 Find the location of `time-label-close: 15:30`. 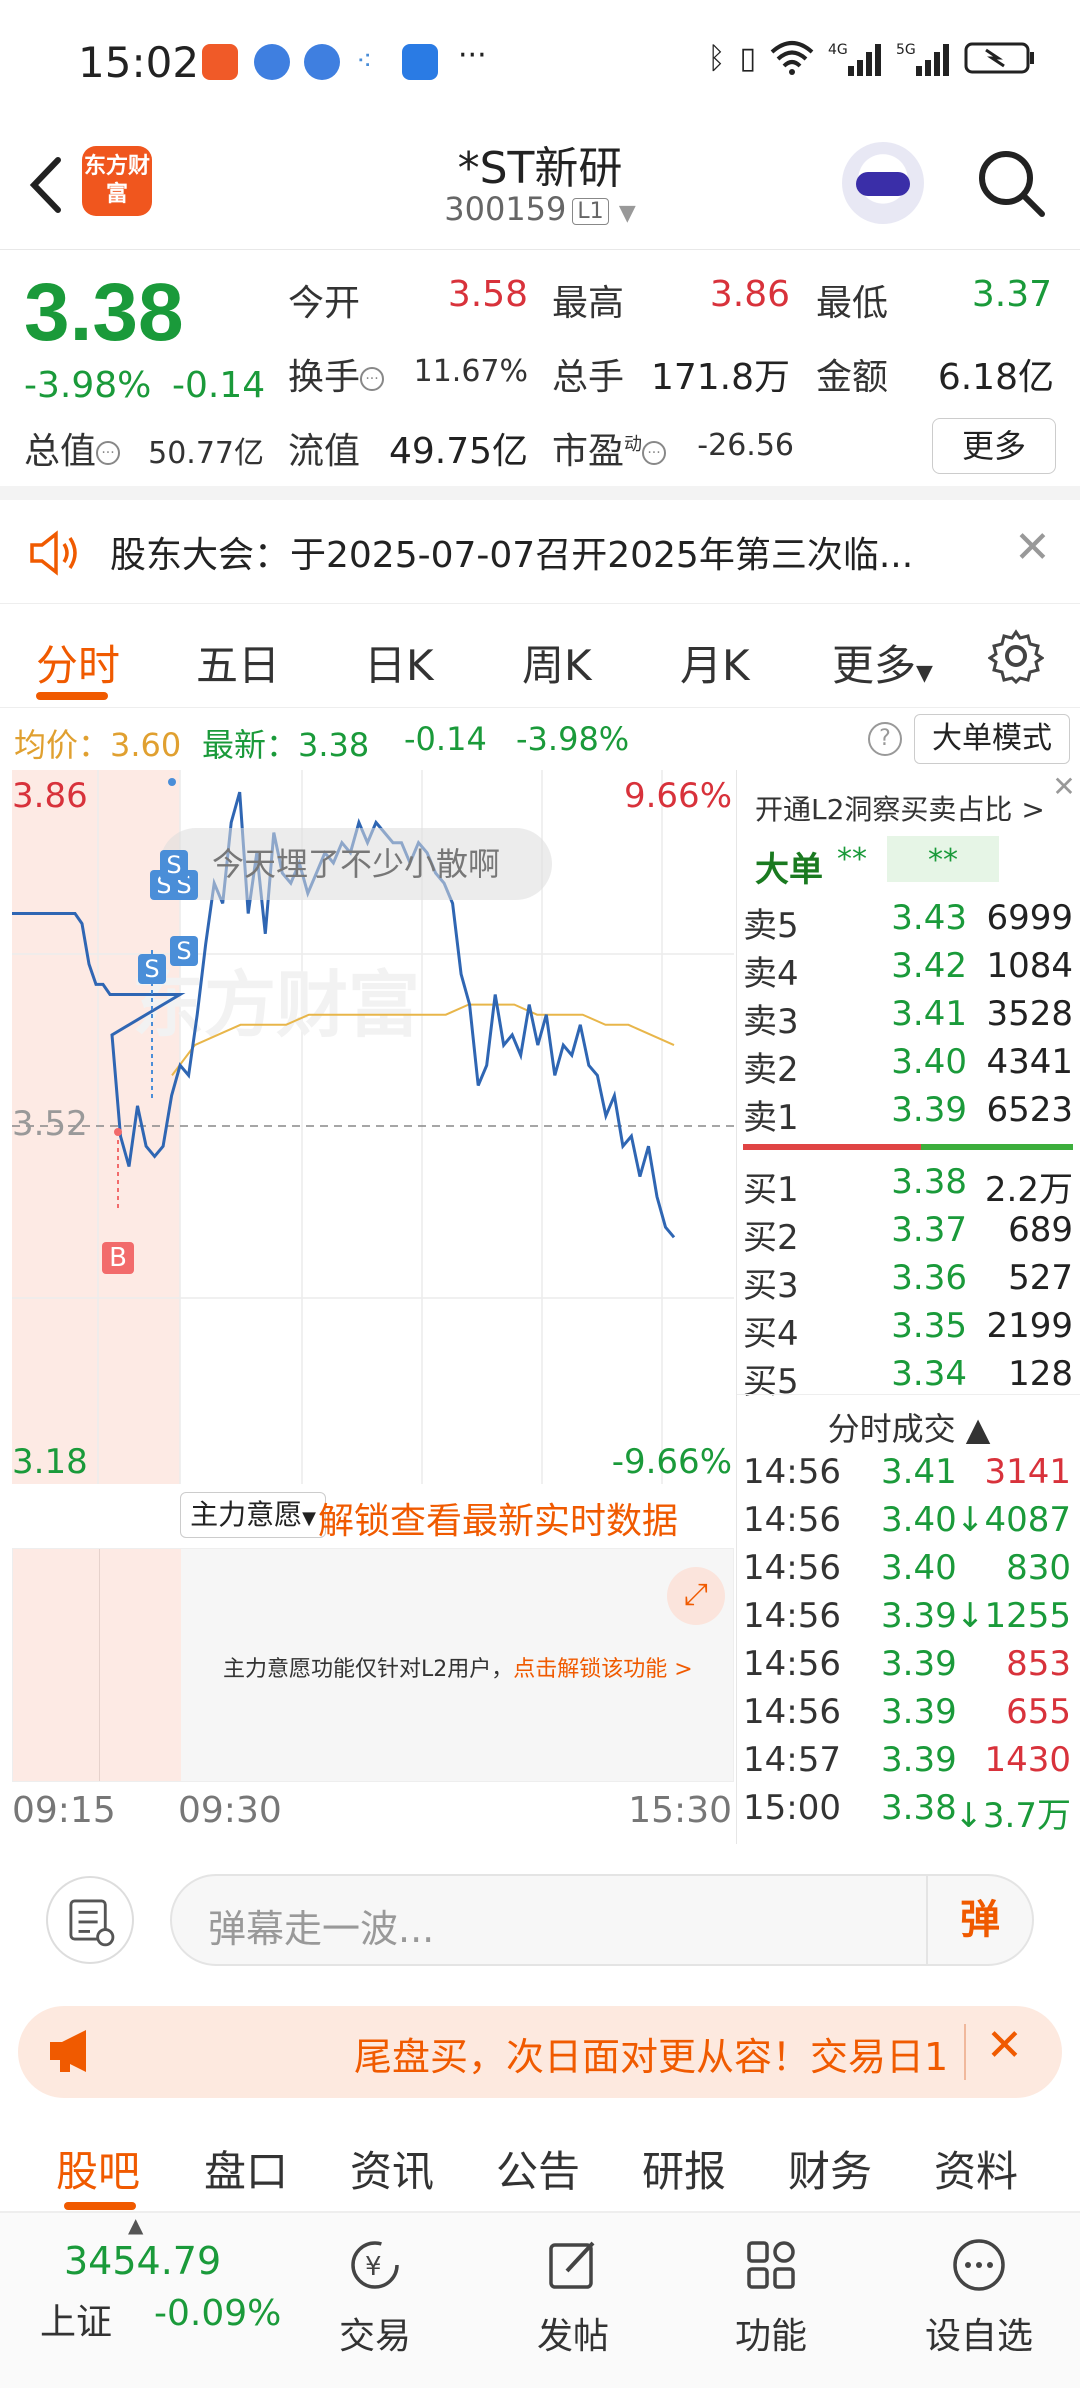

time-label-close: 15:30 is located at coordinates (680, 1810).